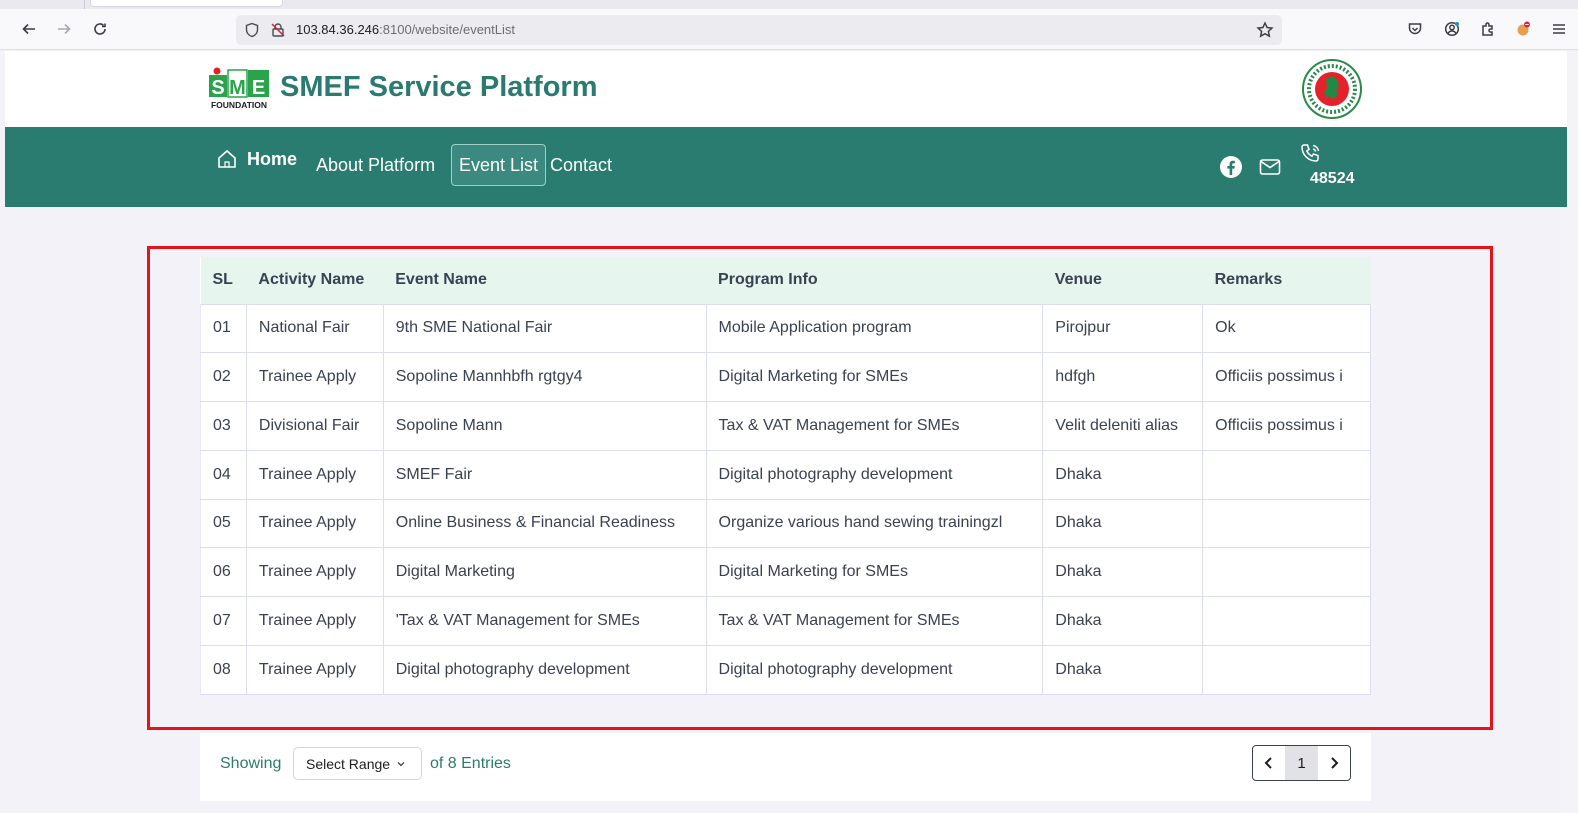 The width and height of the screenshot is (1578, 813). I want to click on chevron-right-icon, so click(1335, 763).